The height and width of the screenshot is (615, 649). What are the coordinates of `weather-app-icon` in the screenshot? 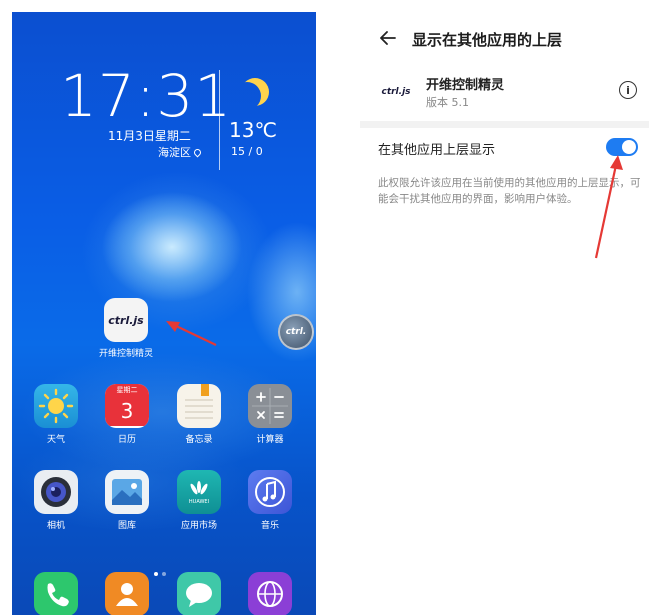 It's located at (56, 406).